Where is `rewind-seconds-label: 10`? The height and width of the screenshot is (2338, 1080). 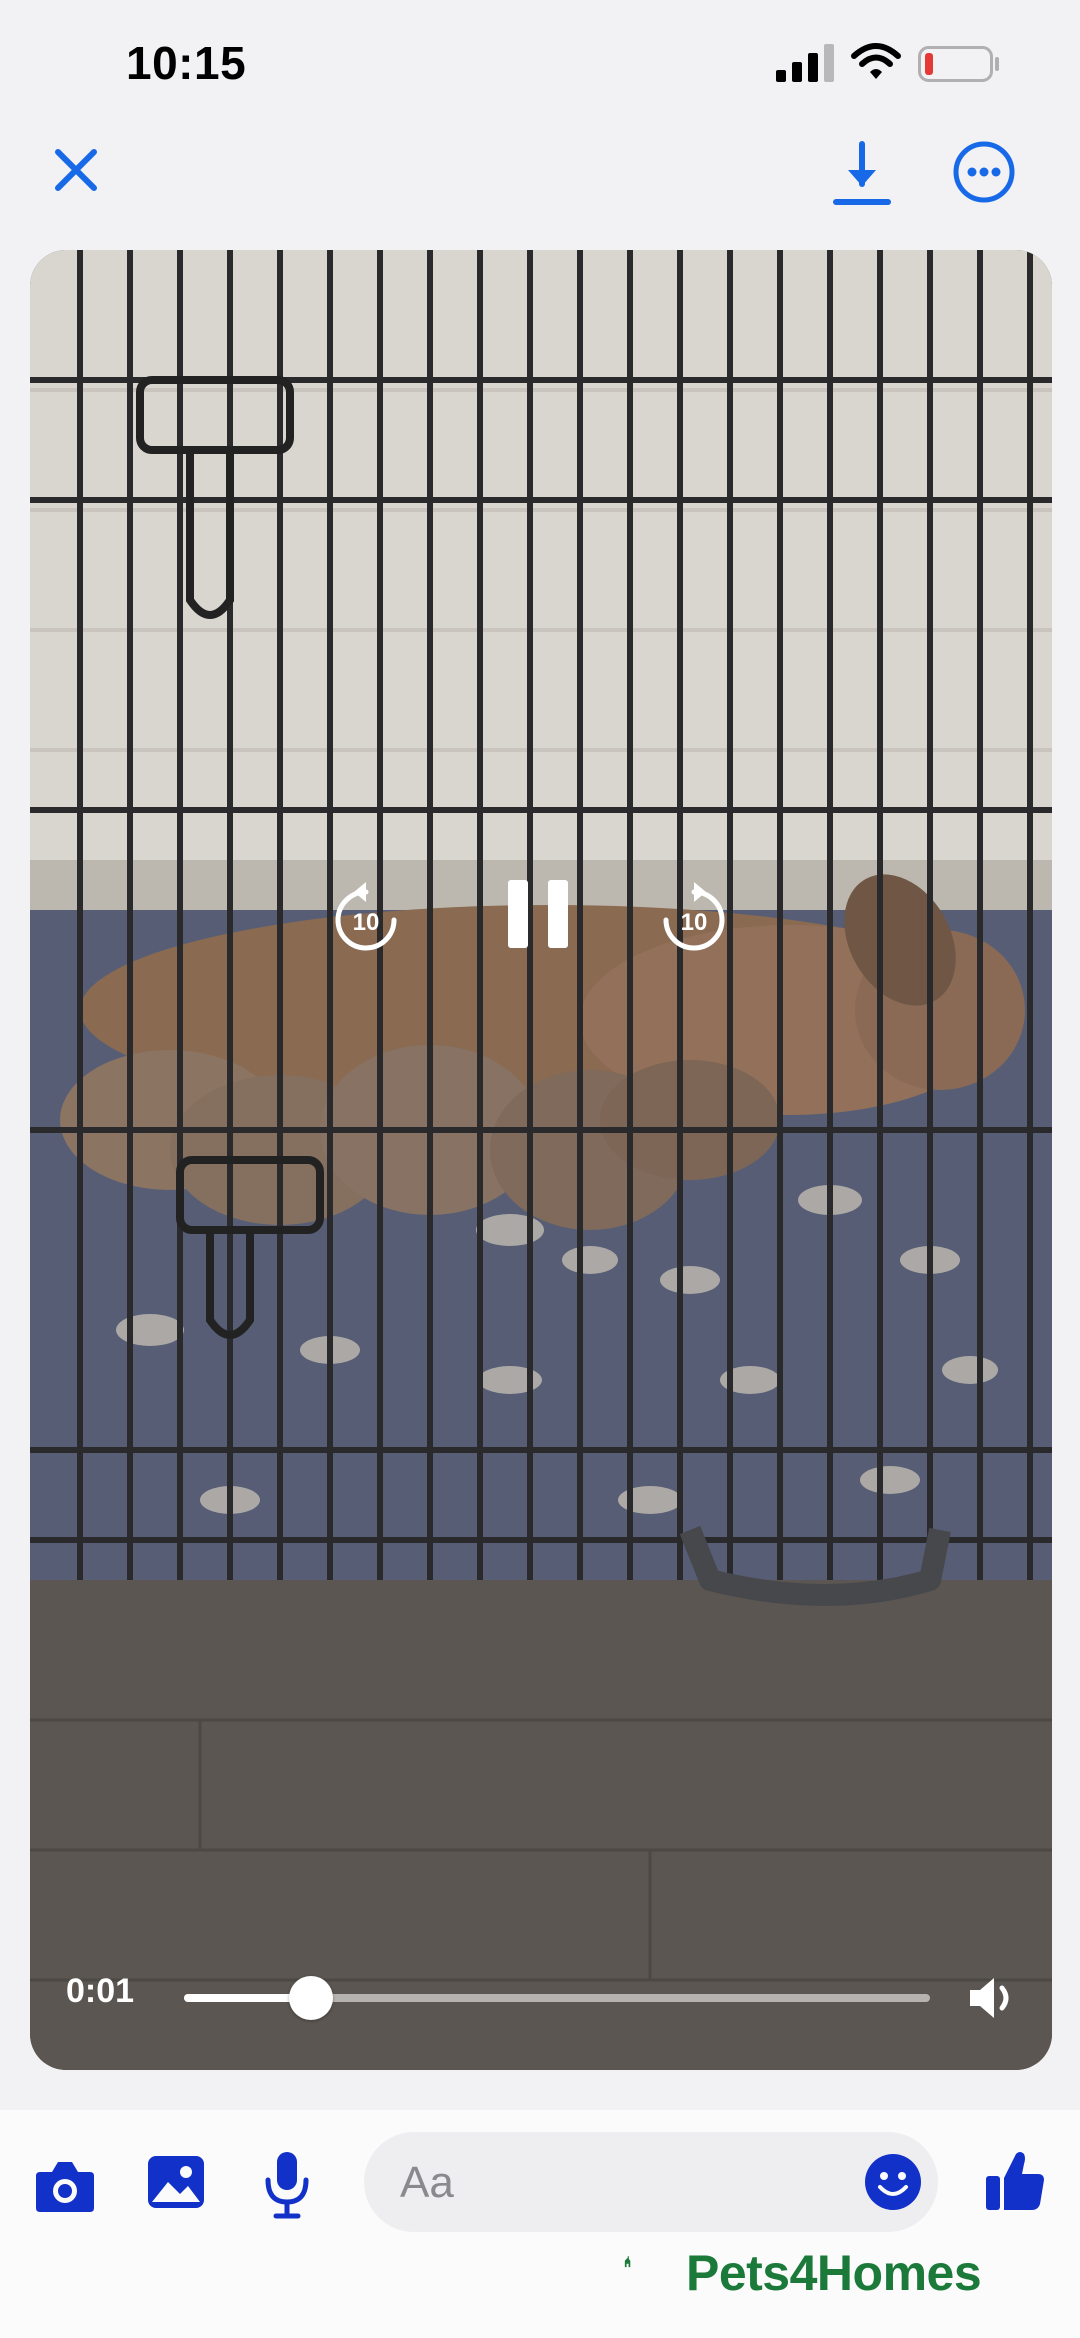
rewind-seconds-label: 10 is located at coordinates (366, 922).